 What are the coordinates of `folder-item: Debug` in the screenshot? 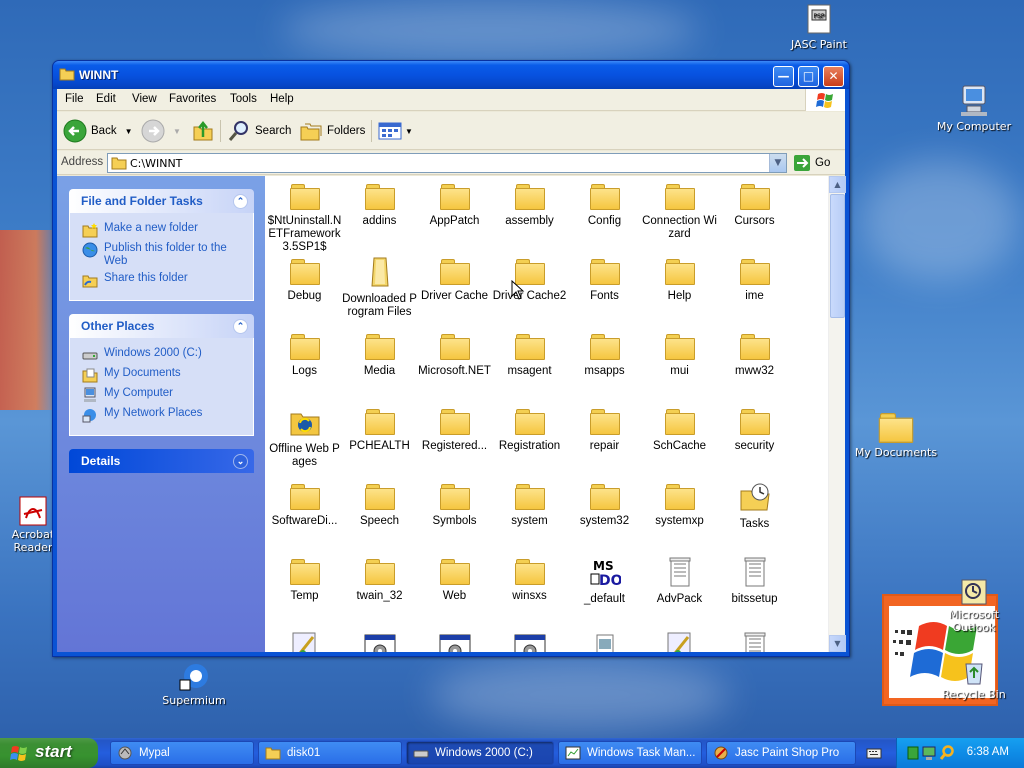 It's located at (304, 279).